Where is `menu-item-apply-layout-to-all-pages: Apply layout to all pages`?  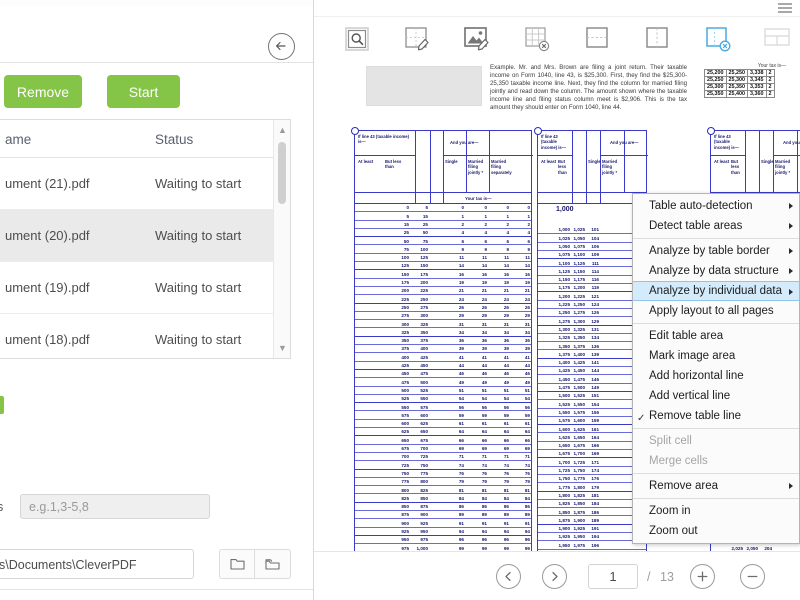 menu-item-apply-layout-to-all-pages: Apply layout to all pages is located at coordinates (716, 311).